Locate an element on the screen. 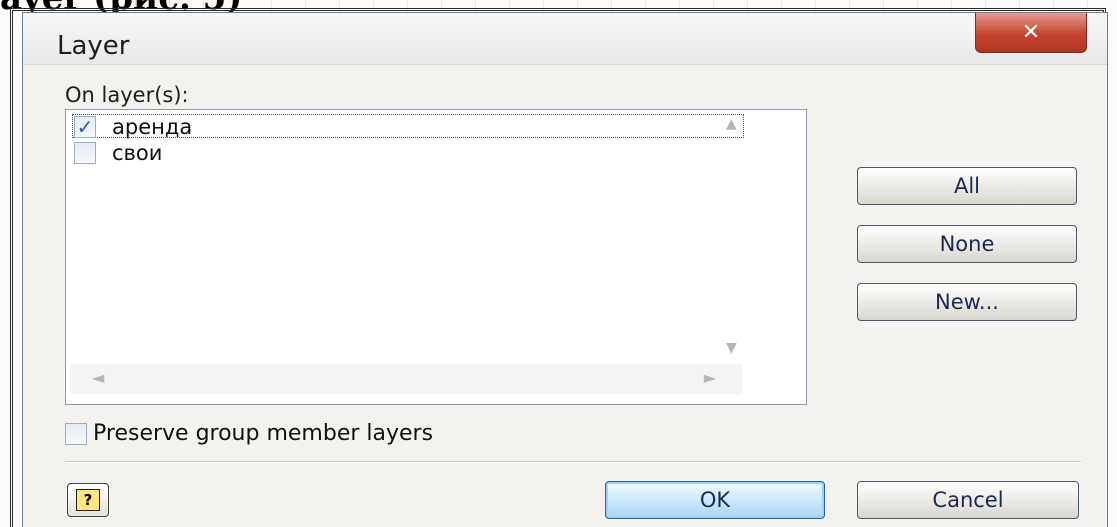 The image size is (1117, 527). help-icon: ? is located at coordinates (88, 500).